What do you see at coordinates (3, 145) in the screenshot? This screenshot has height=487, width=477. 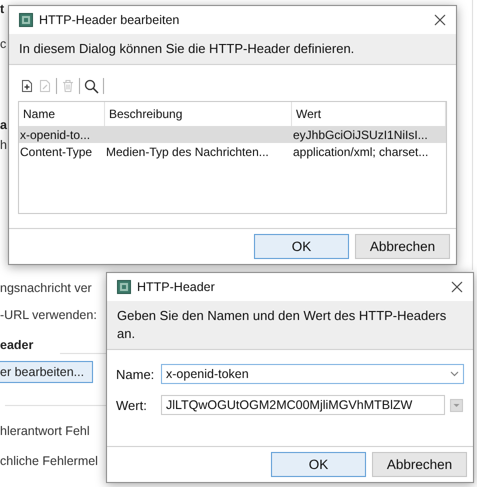 I see `background-label: h` at bounding box center [3, 145].